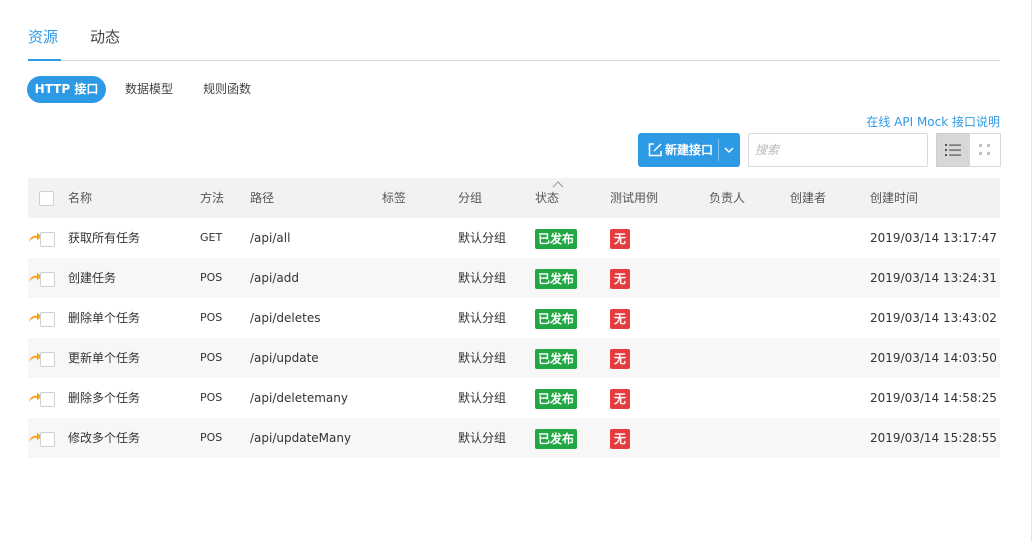 The width and height of the screenshot is (1032, 542). I want to click on api-name: 获取所有任务, so click(104, 238).